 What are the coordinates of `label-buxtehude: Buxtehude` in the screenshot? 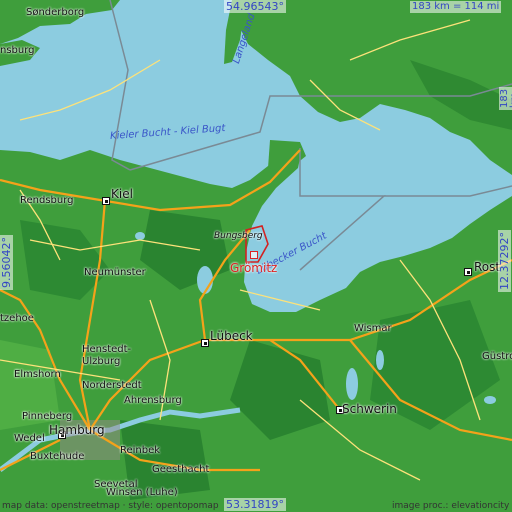 It's located at (57, 456).